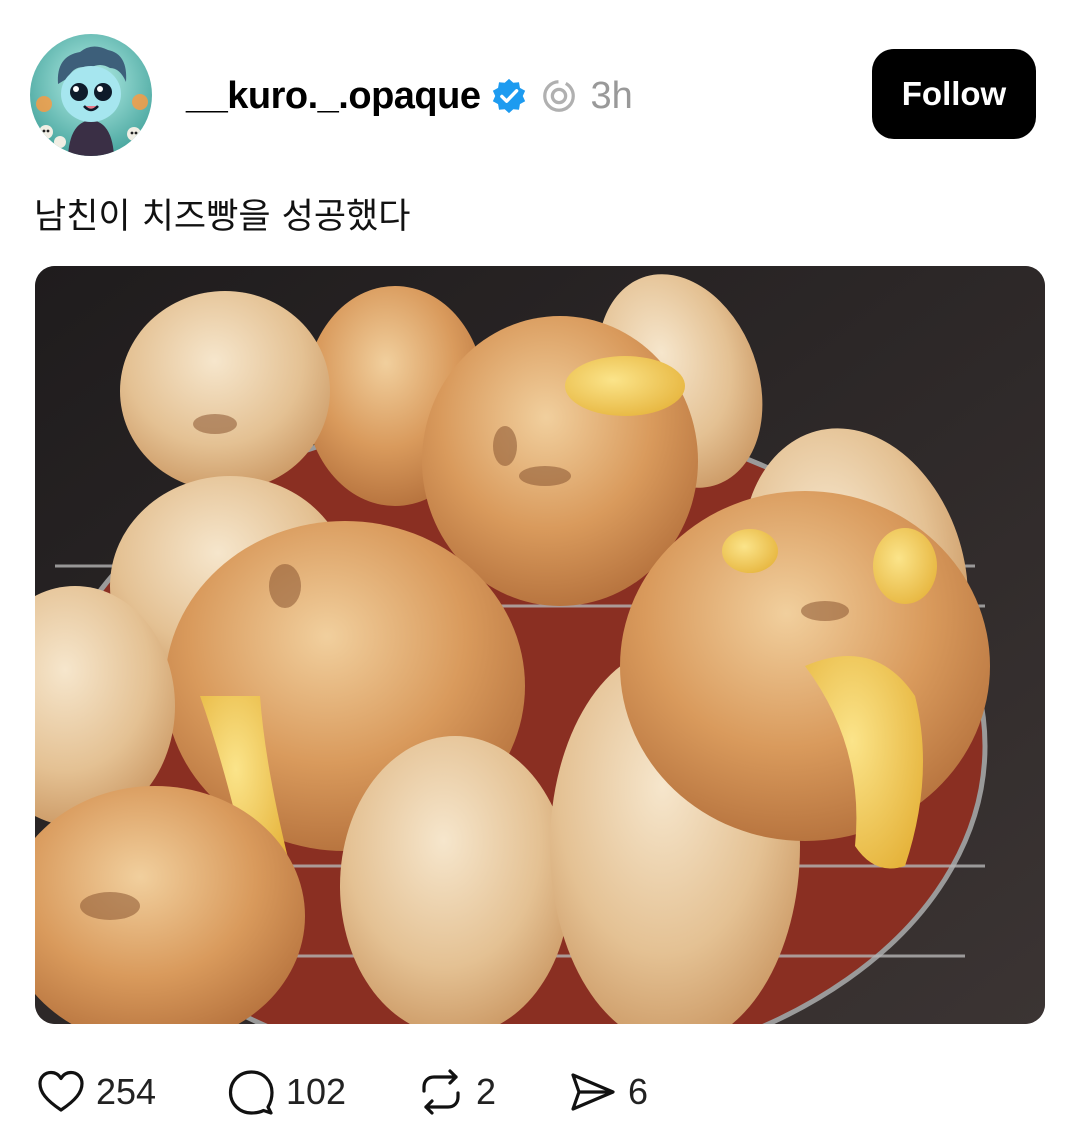 Image resolution: width=1080 pixels, height=1148 pixels. What do you see at coordinates (638, 1091) in the screenshot?
I see `share-count: 6` at bounding box center [638, 1091].